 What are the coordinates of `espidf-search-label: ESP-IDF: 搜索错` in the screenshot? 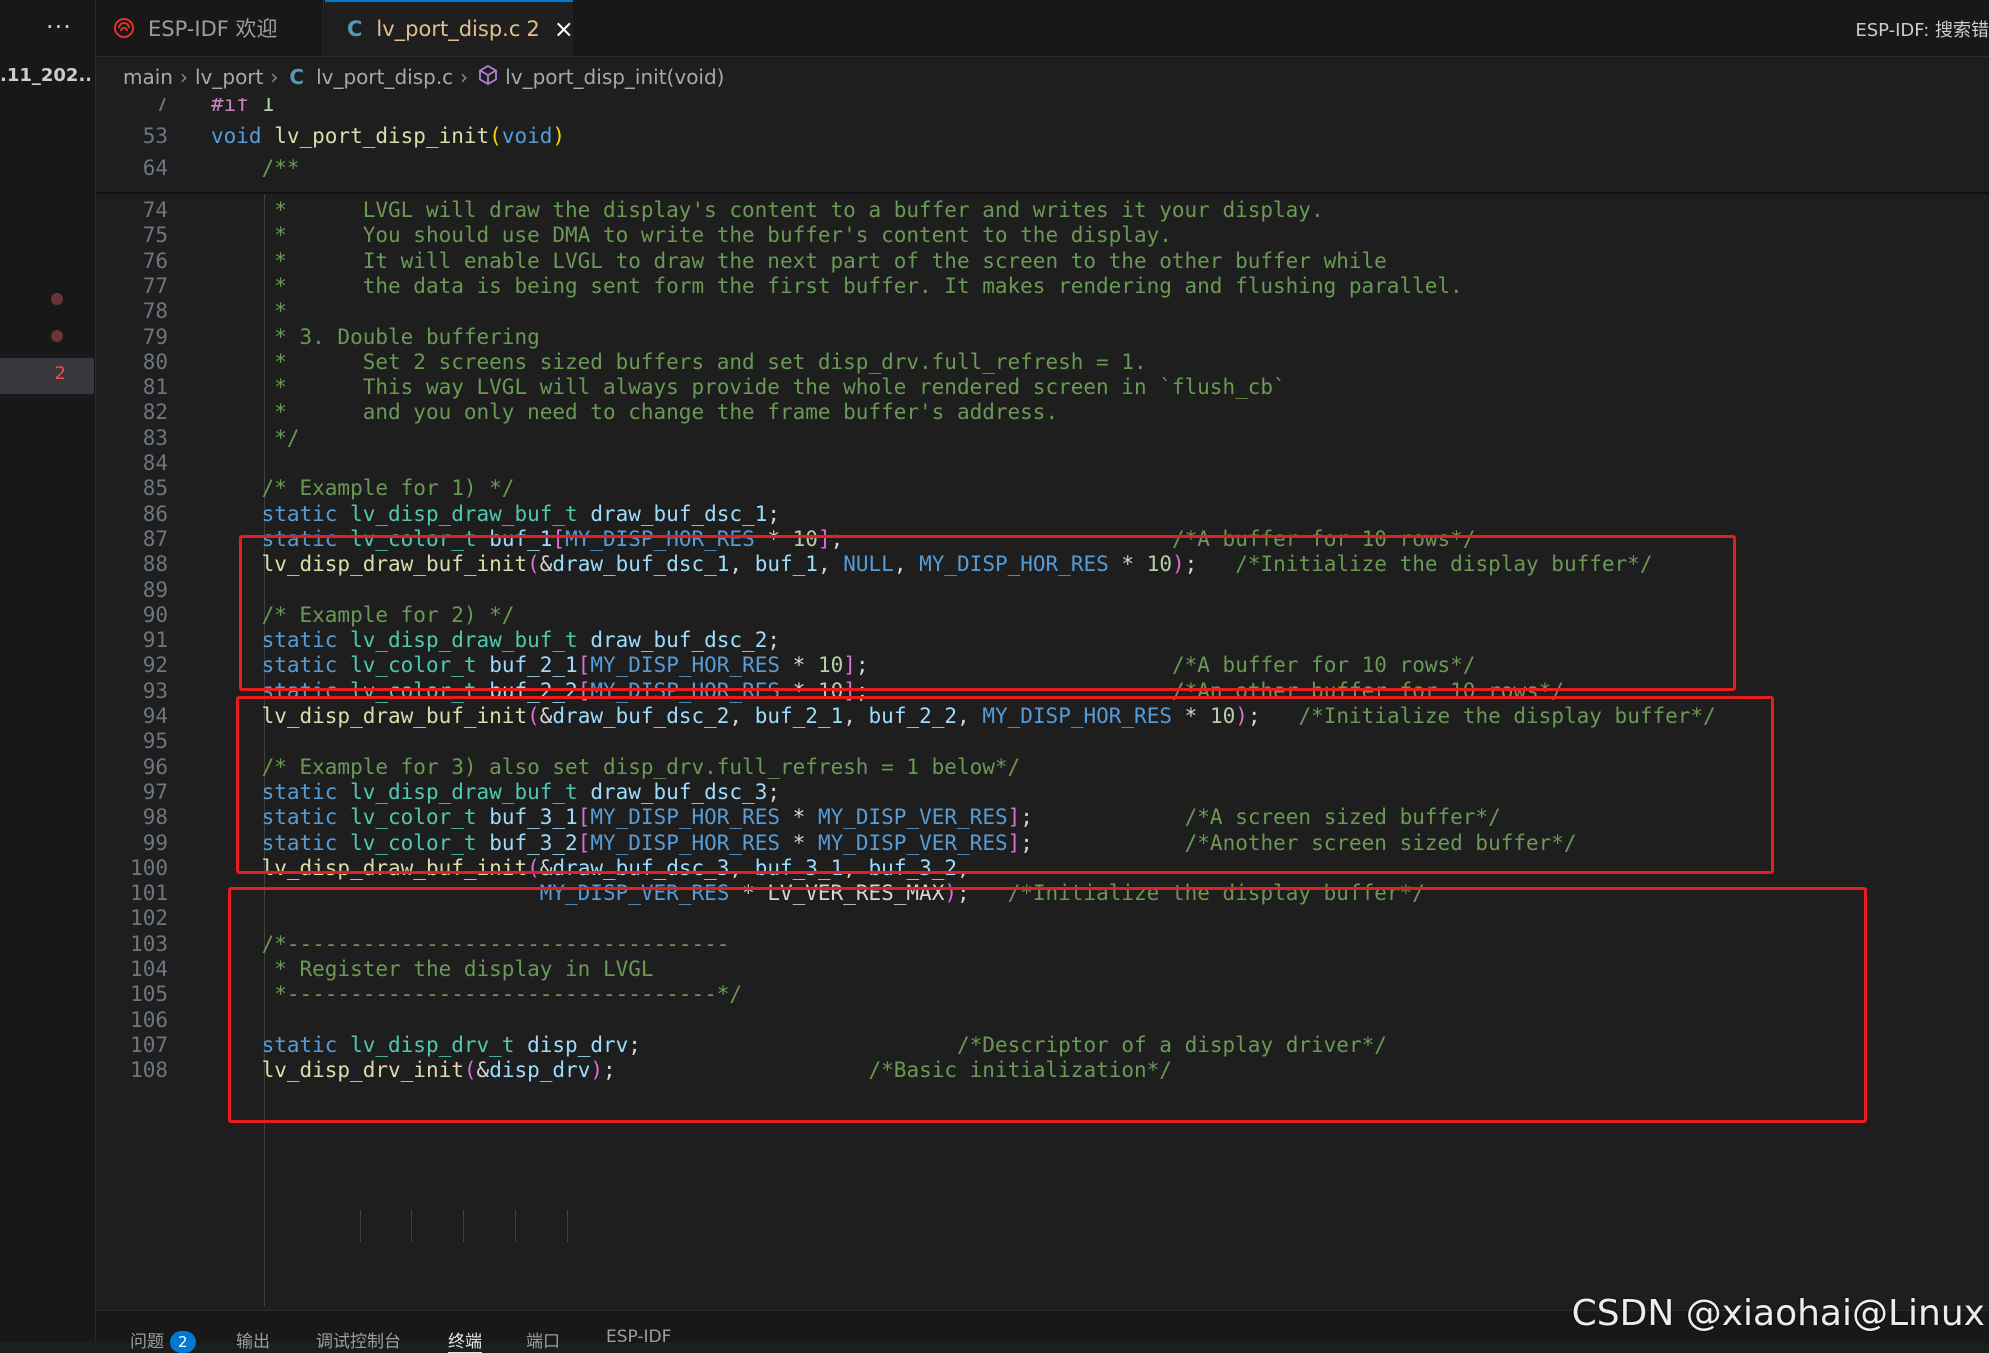 It's located at (1922, 29).